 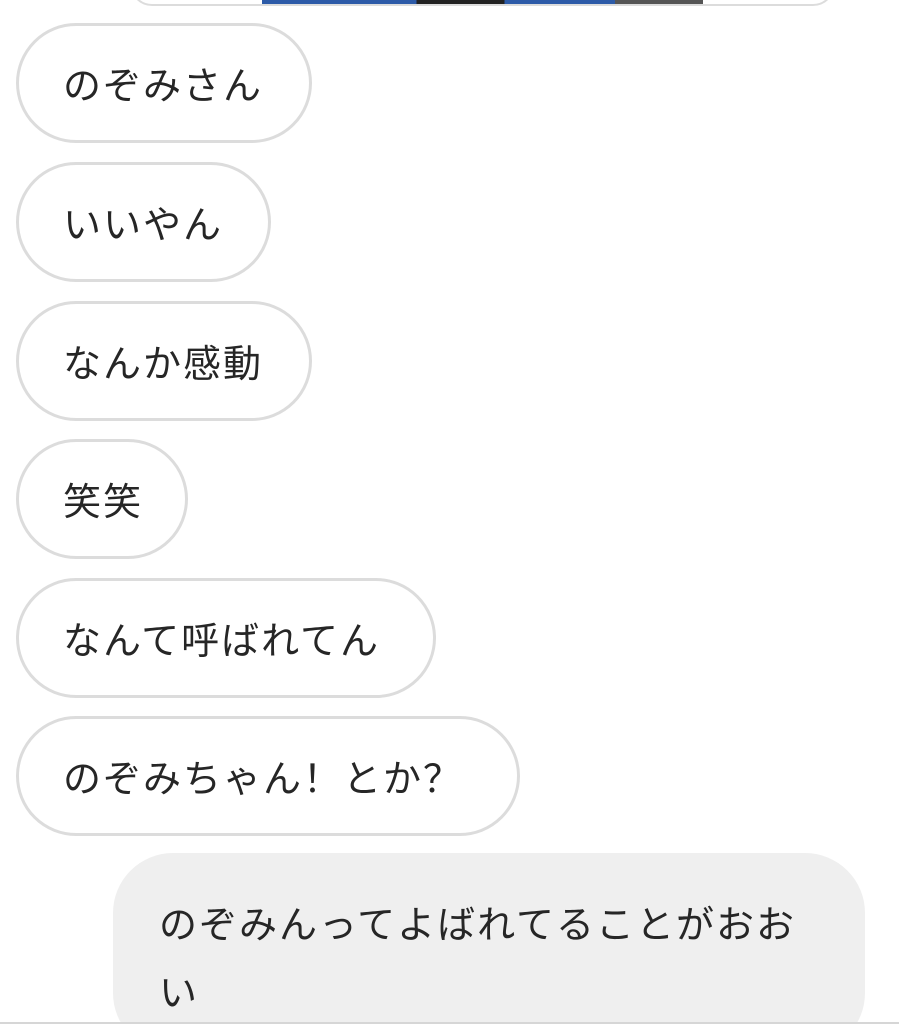 I want to click on received-message-bubble: のぞみちゃん！とか？, so click(x=268, y=776).